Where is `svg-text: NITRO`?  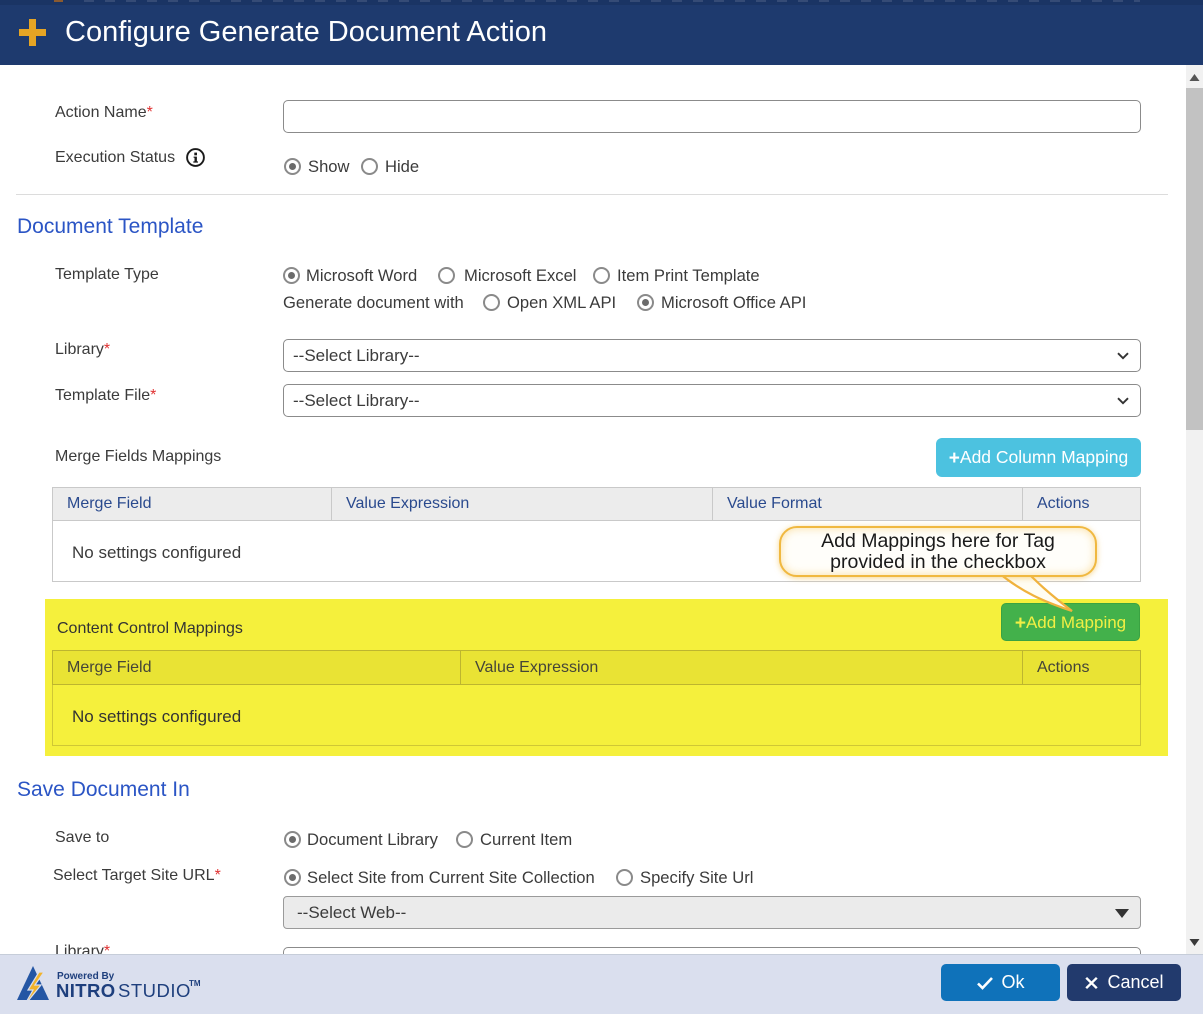 svg-text: NITRO is located at coordinates (86, 990).